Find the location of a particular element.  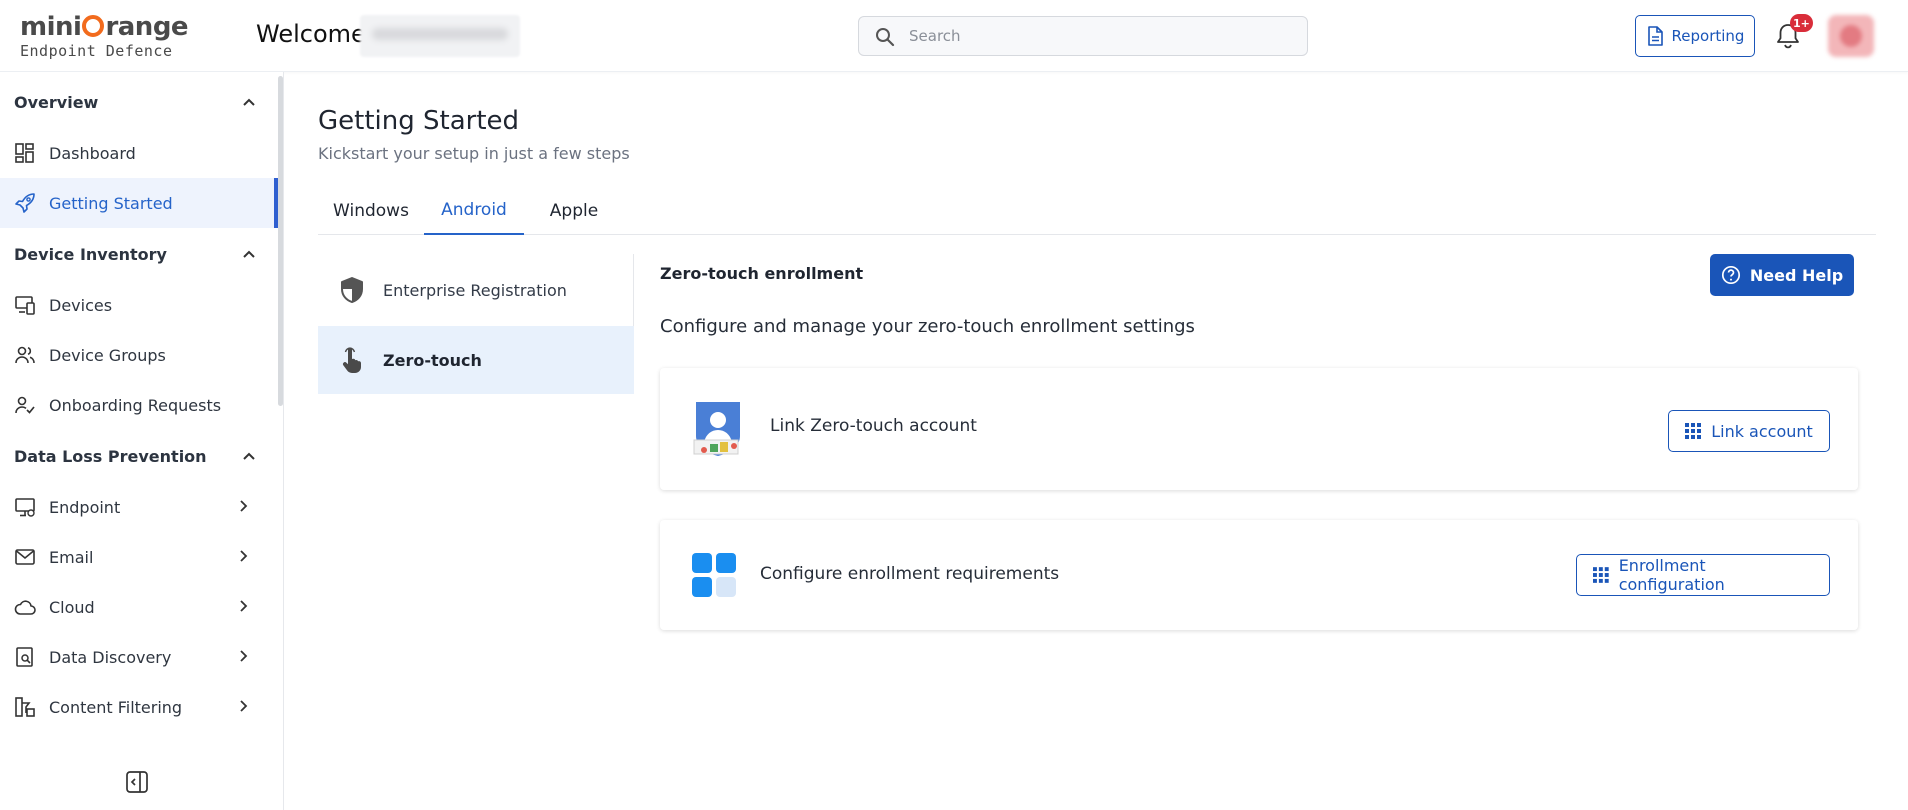

sidebar-scrollbar is located at coordinates (280, 241).